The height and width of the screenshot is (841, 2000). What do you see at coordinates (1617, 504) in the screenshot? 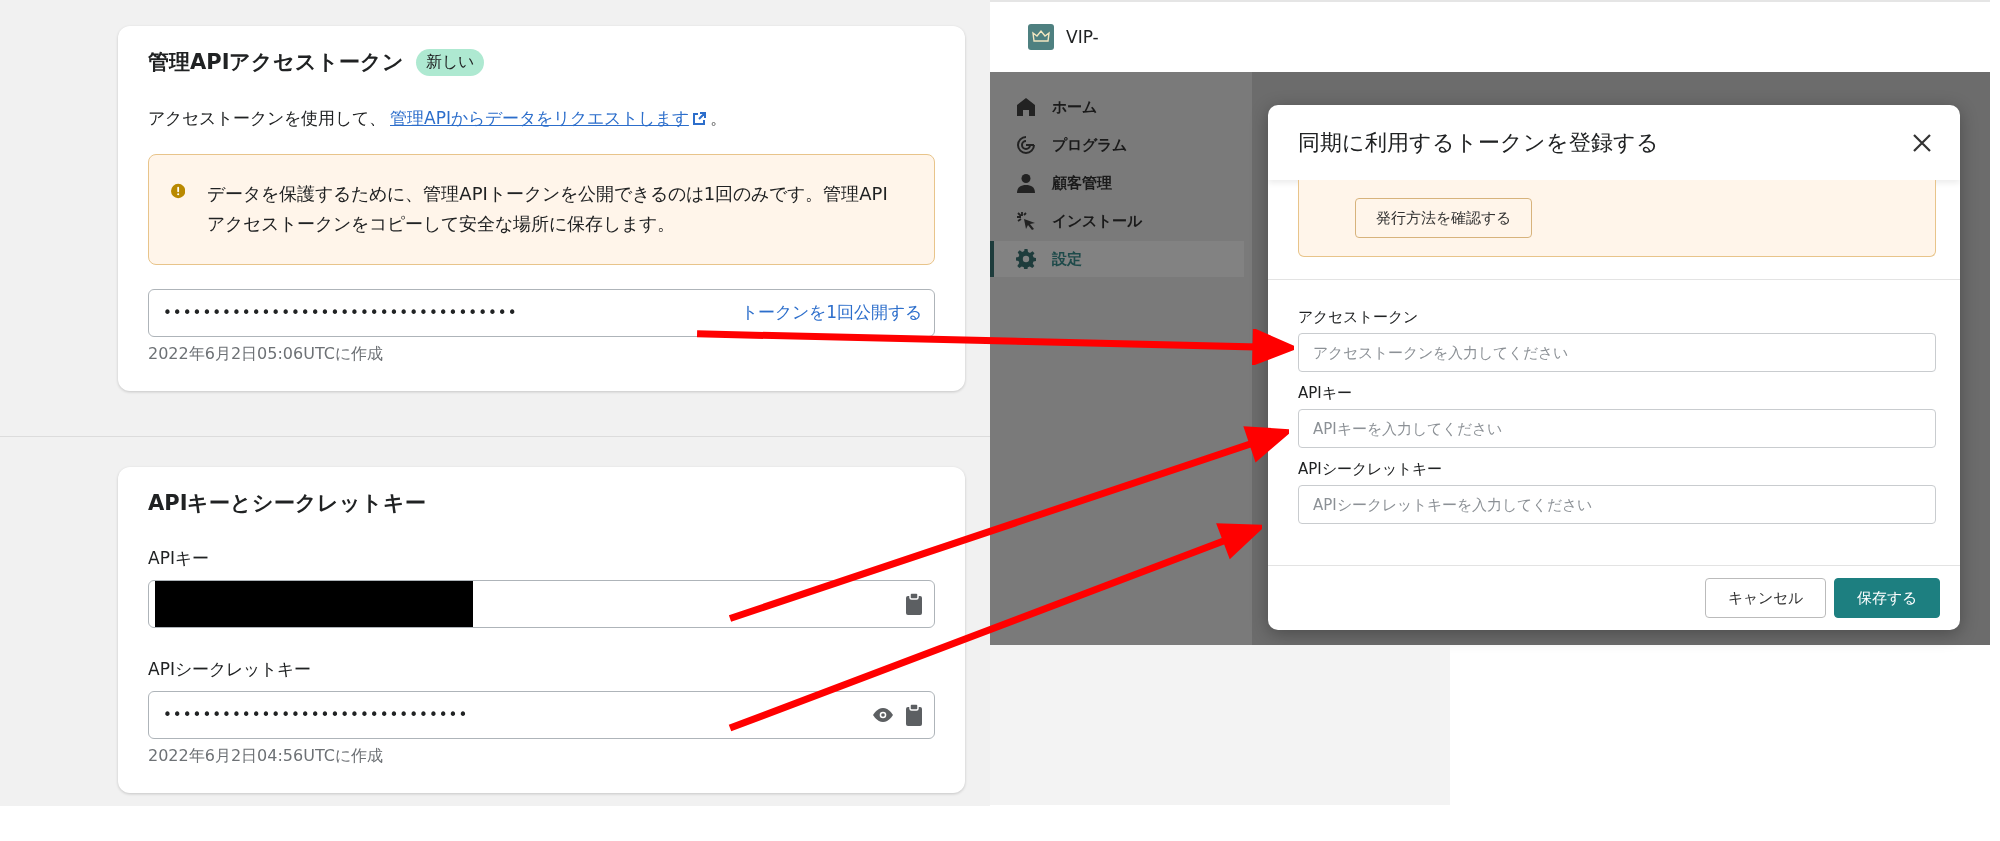
I see `input-field: APIシークレットキーを入力してください` at bounding box center [1617, 504].